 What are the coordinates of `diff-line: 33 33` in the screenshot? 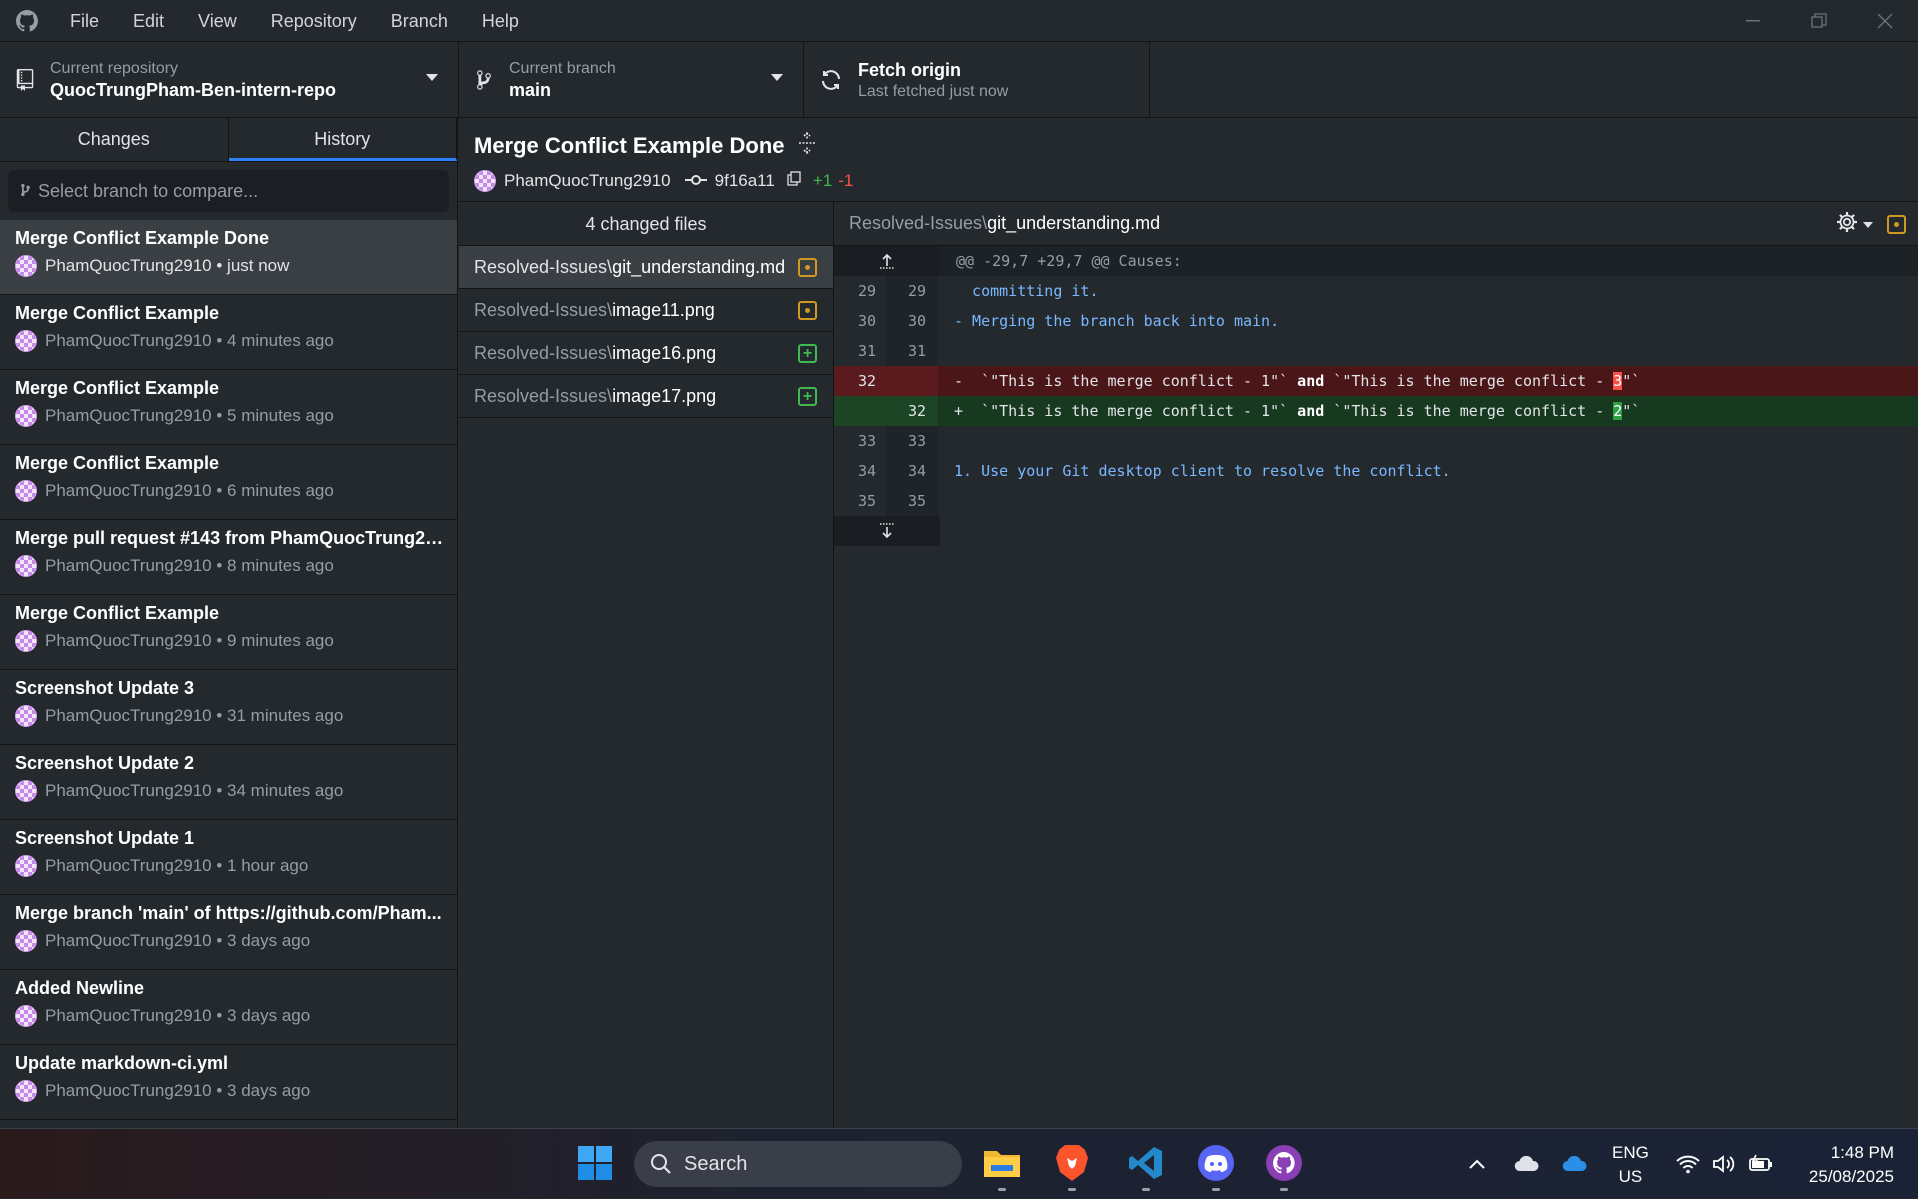 It's located at (1376, 441).